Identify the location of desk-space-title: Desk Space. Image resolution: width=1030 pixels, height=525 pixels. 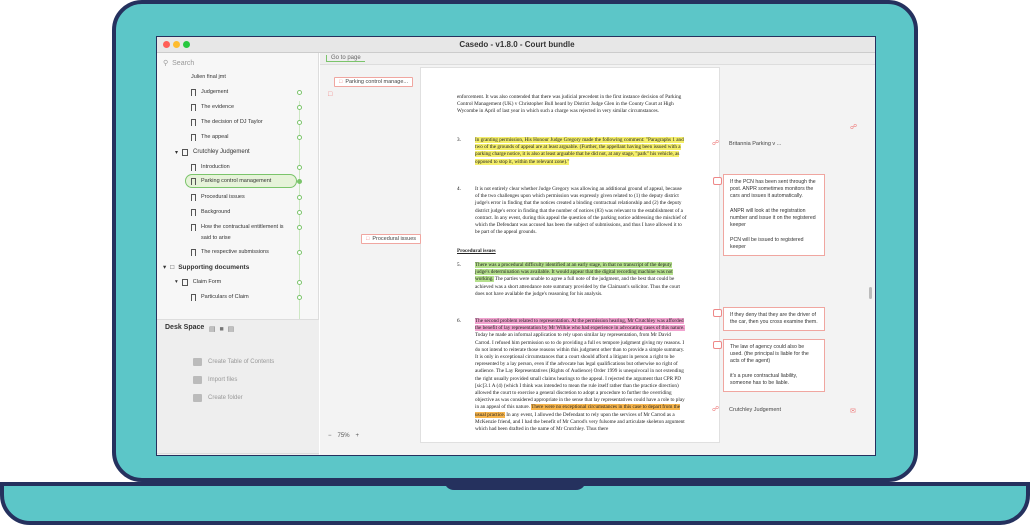
(185, 327).